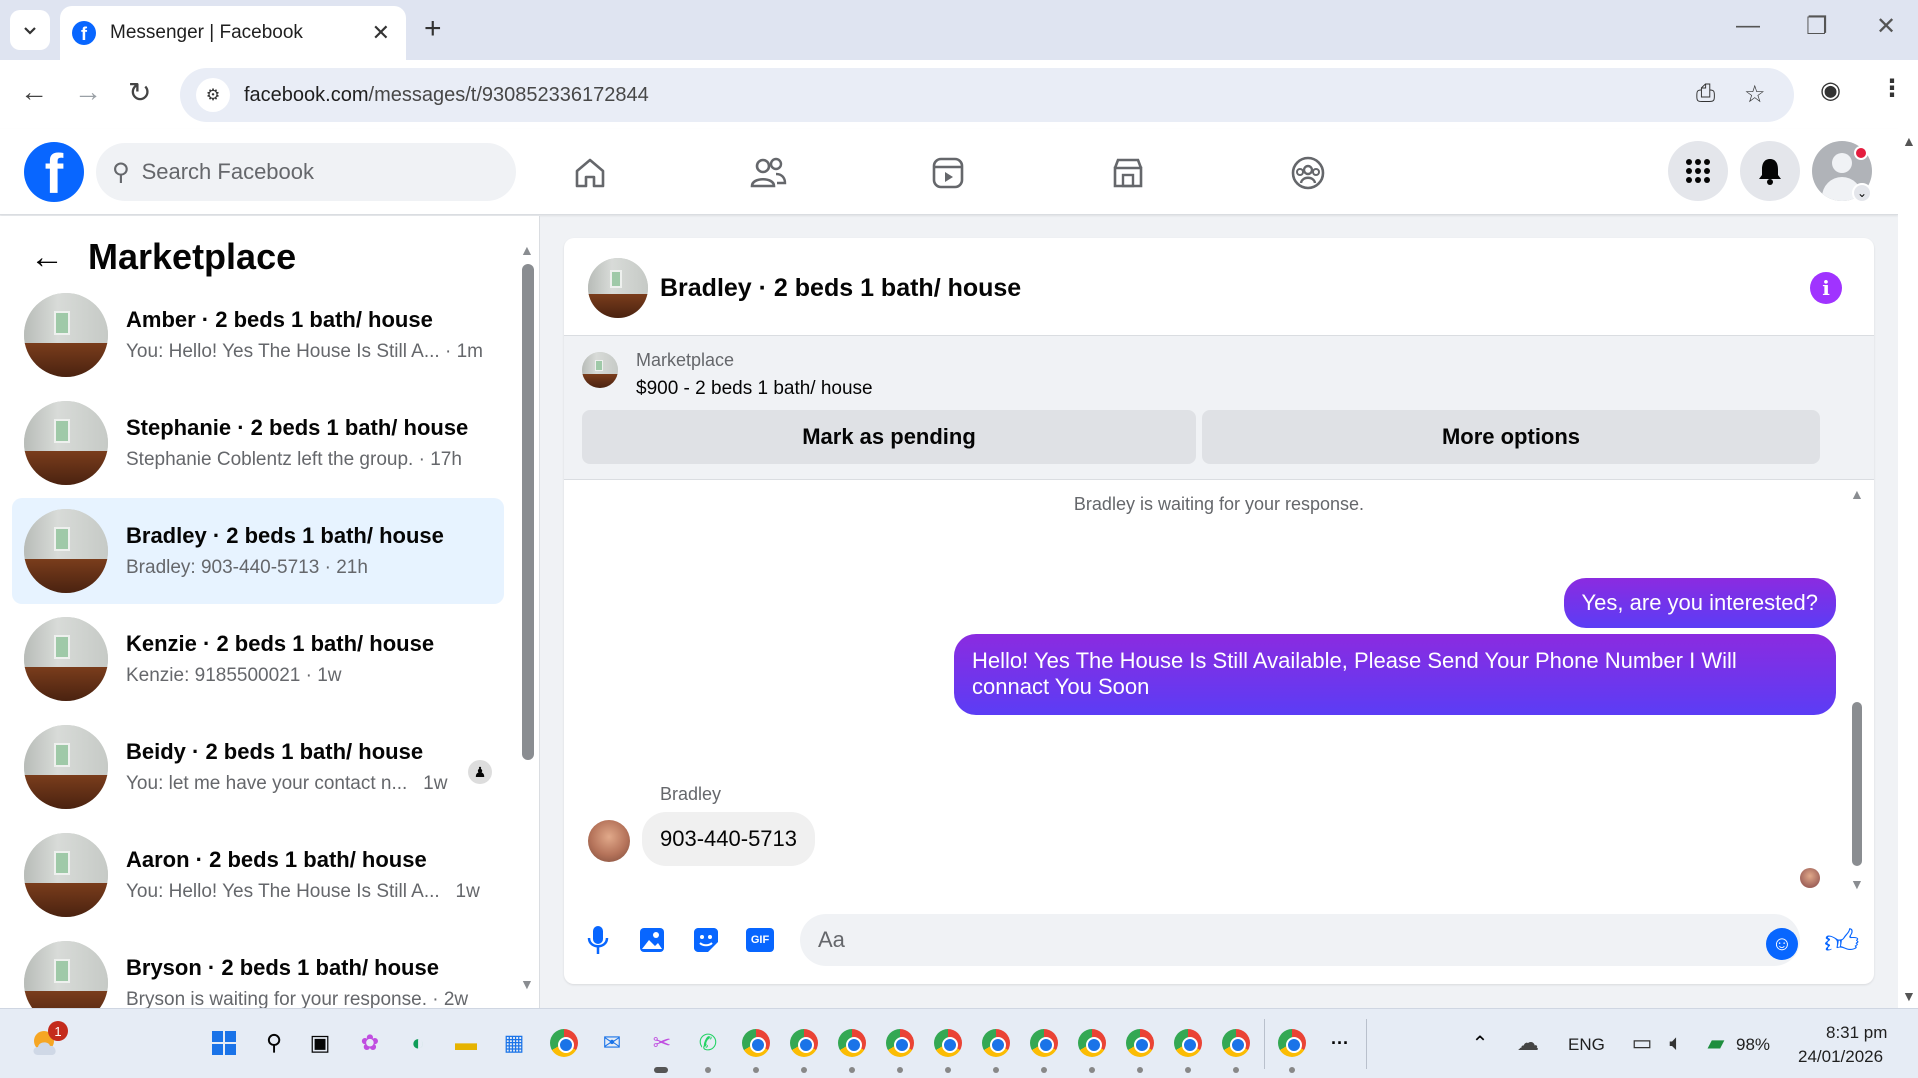 Image resolution: width=1918 pixels, height=1078 pixels. What do you see at coordinates (233, 33) in the screenshot?
I see `browser-tab: f Messenger | Facebook ✕` at bounding box center [233, 33].